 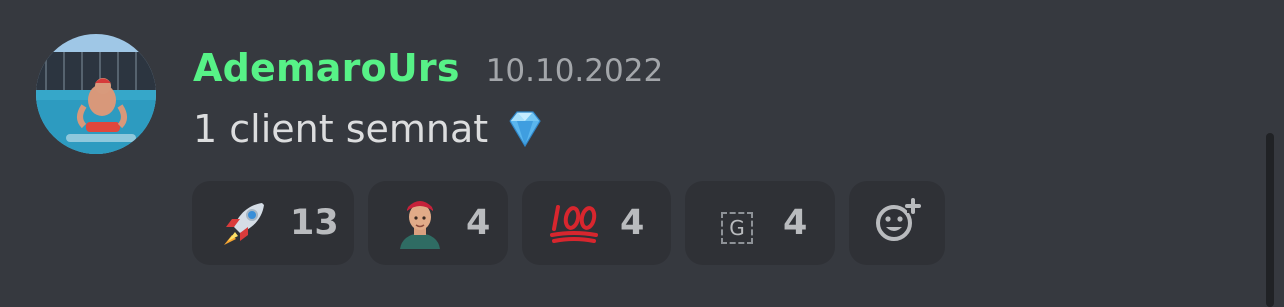 I want to click on username: AdemaroUrs, so click(x=326, y=68).